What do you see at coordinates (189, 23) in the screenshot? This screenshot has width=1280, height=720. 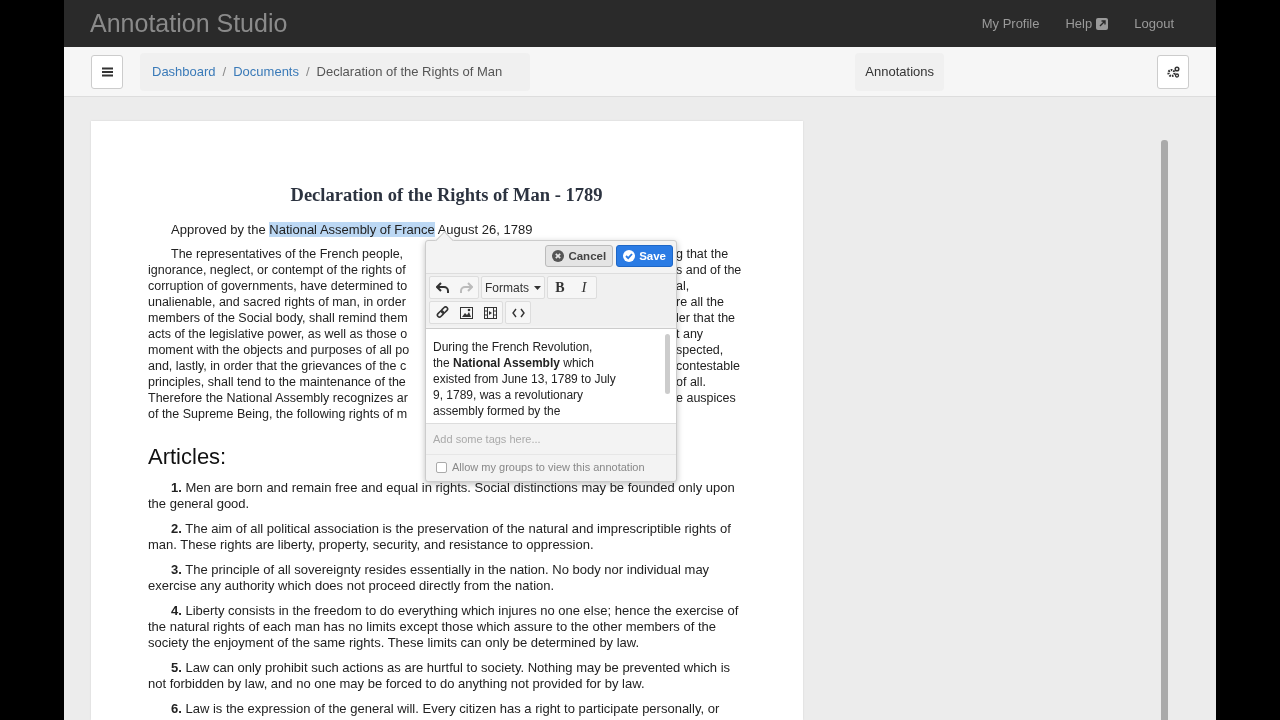 I see `app-title: Annotation Studio` at bounding box center [189, 23].